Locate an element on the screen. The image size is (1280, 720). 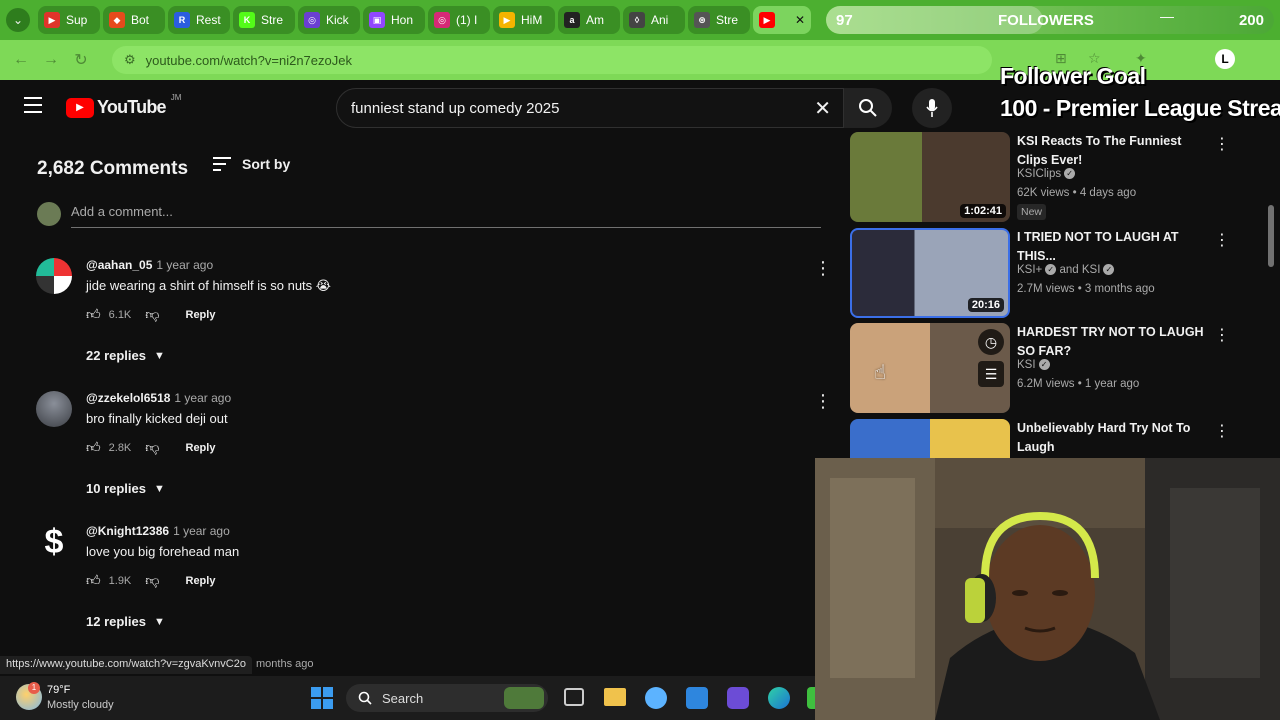
browser-tab: a Am is located at coordinates (589, 20).